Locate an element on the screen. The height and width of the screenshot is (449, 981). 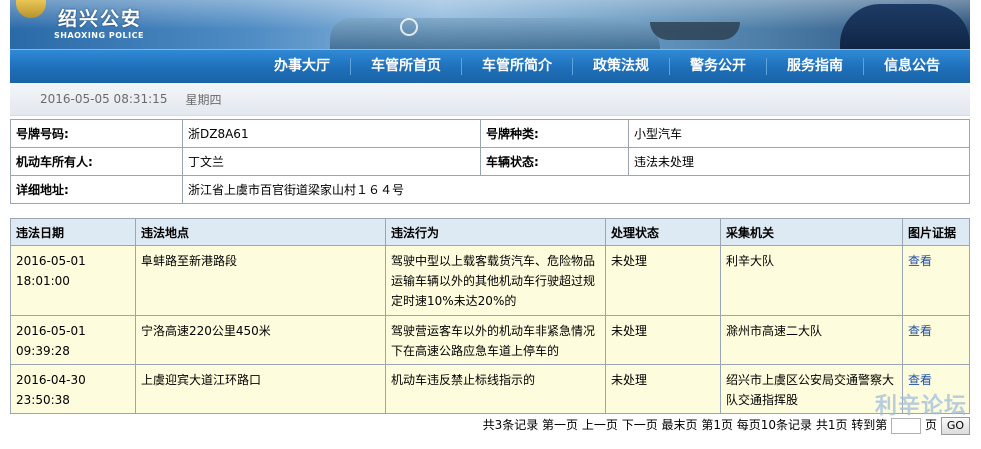
violation-time: 09:39:28 is located at coordinates (43, 351).